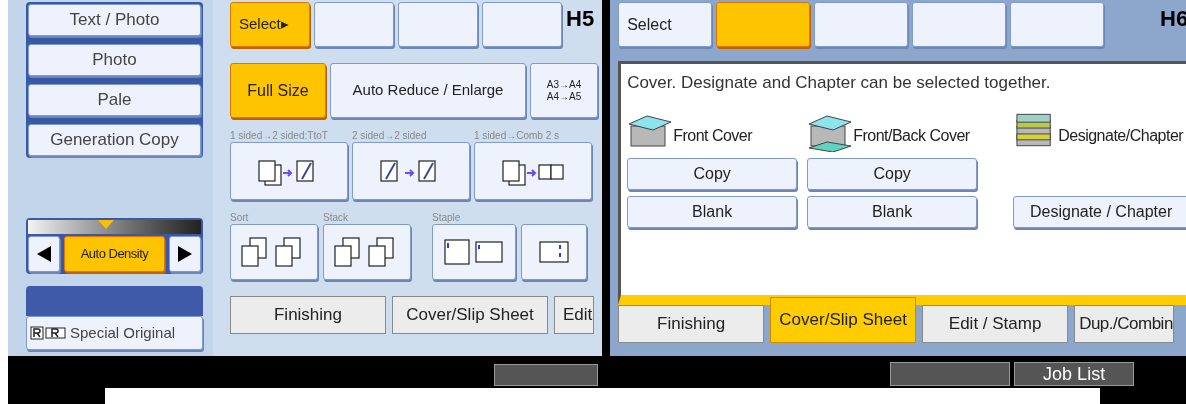 The width and height of the screenshot is (1186, 404). I want to click on stapled-page-icon, so click(474, 252).